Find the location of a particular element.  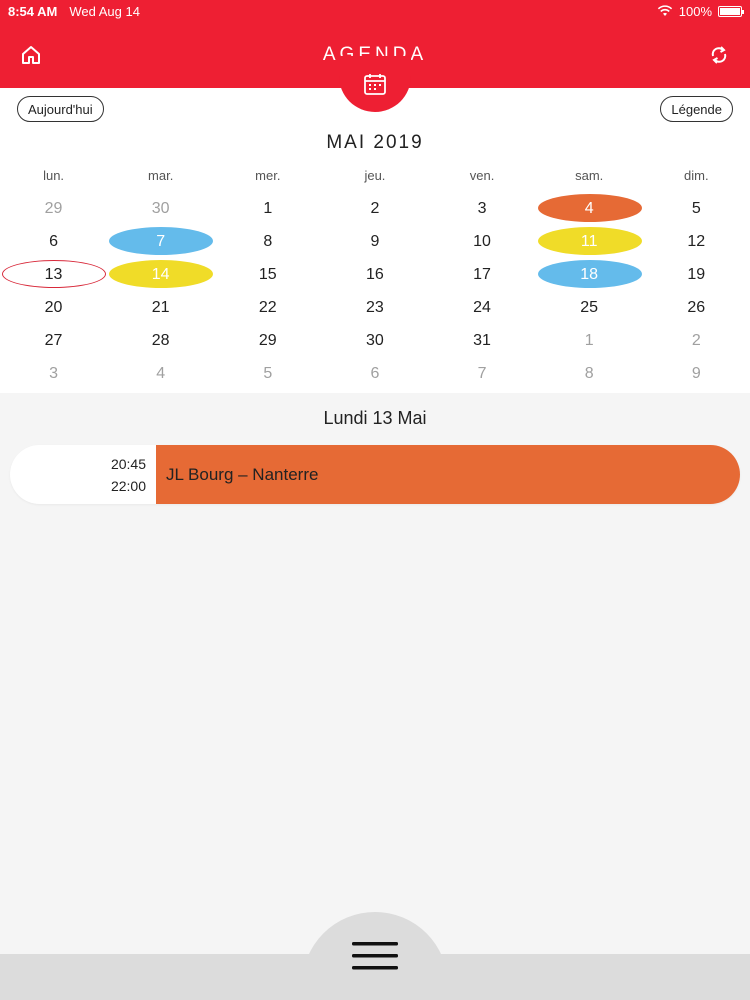

calendar-day: 13 is located at coordinates (53, 274).